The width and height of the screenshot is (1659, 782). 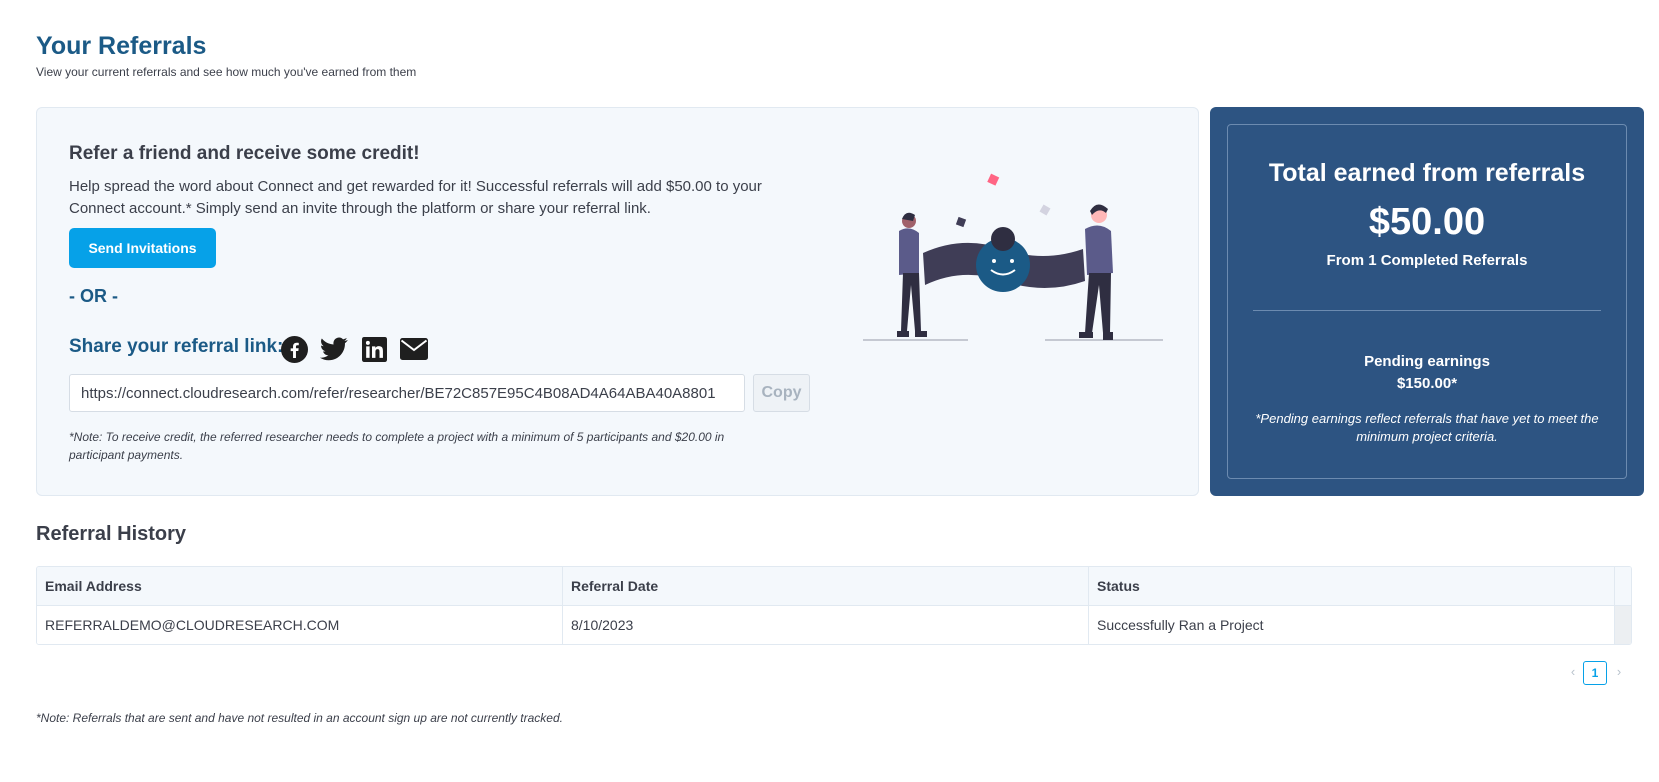 What do you see at coordinates (1427, 361) in the screenshot?
I see `pending-earnings-label: Pending earnings` at bounding box center [1427, 361].